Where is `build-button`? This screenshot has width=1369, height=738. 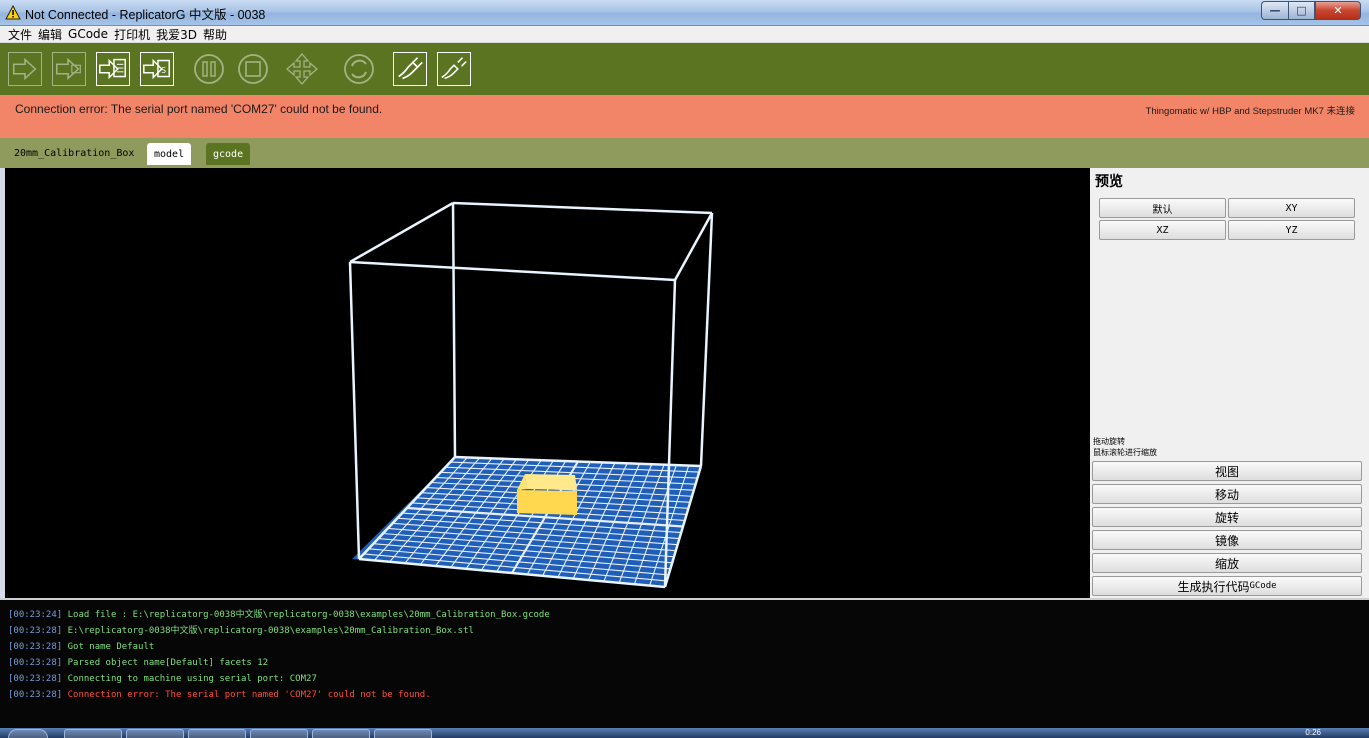 build-button is located at coordinates (25, 69).